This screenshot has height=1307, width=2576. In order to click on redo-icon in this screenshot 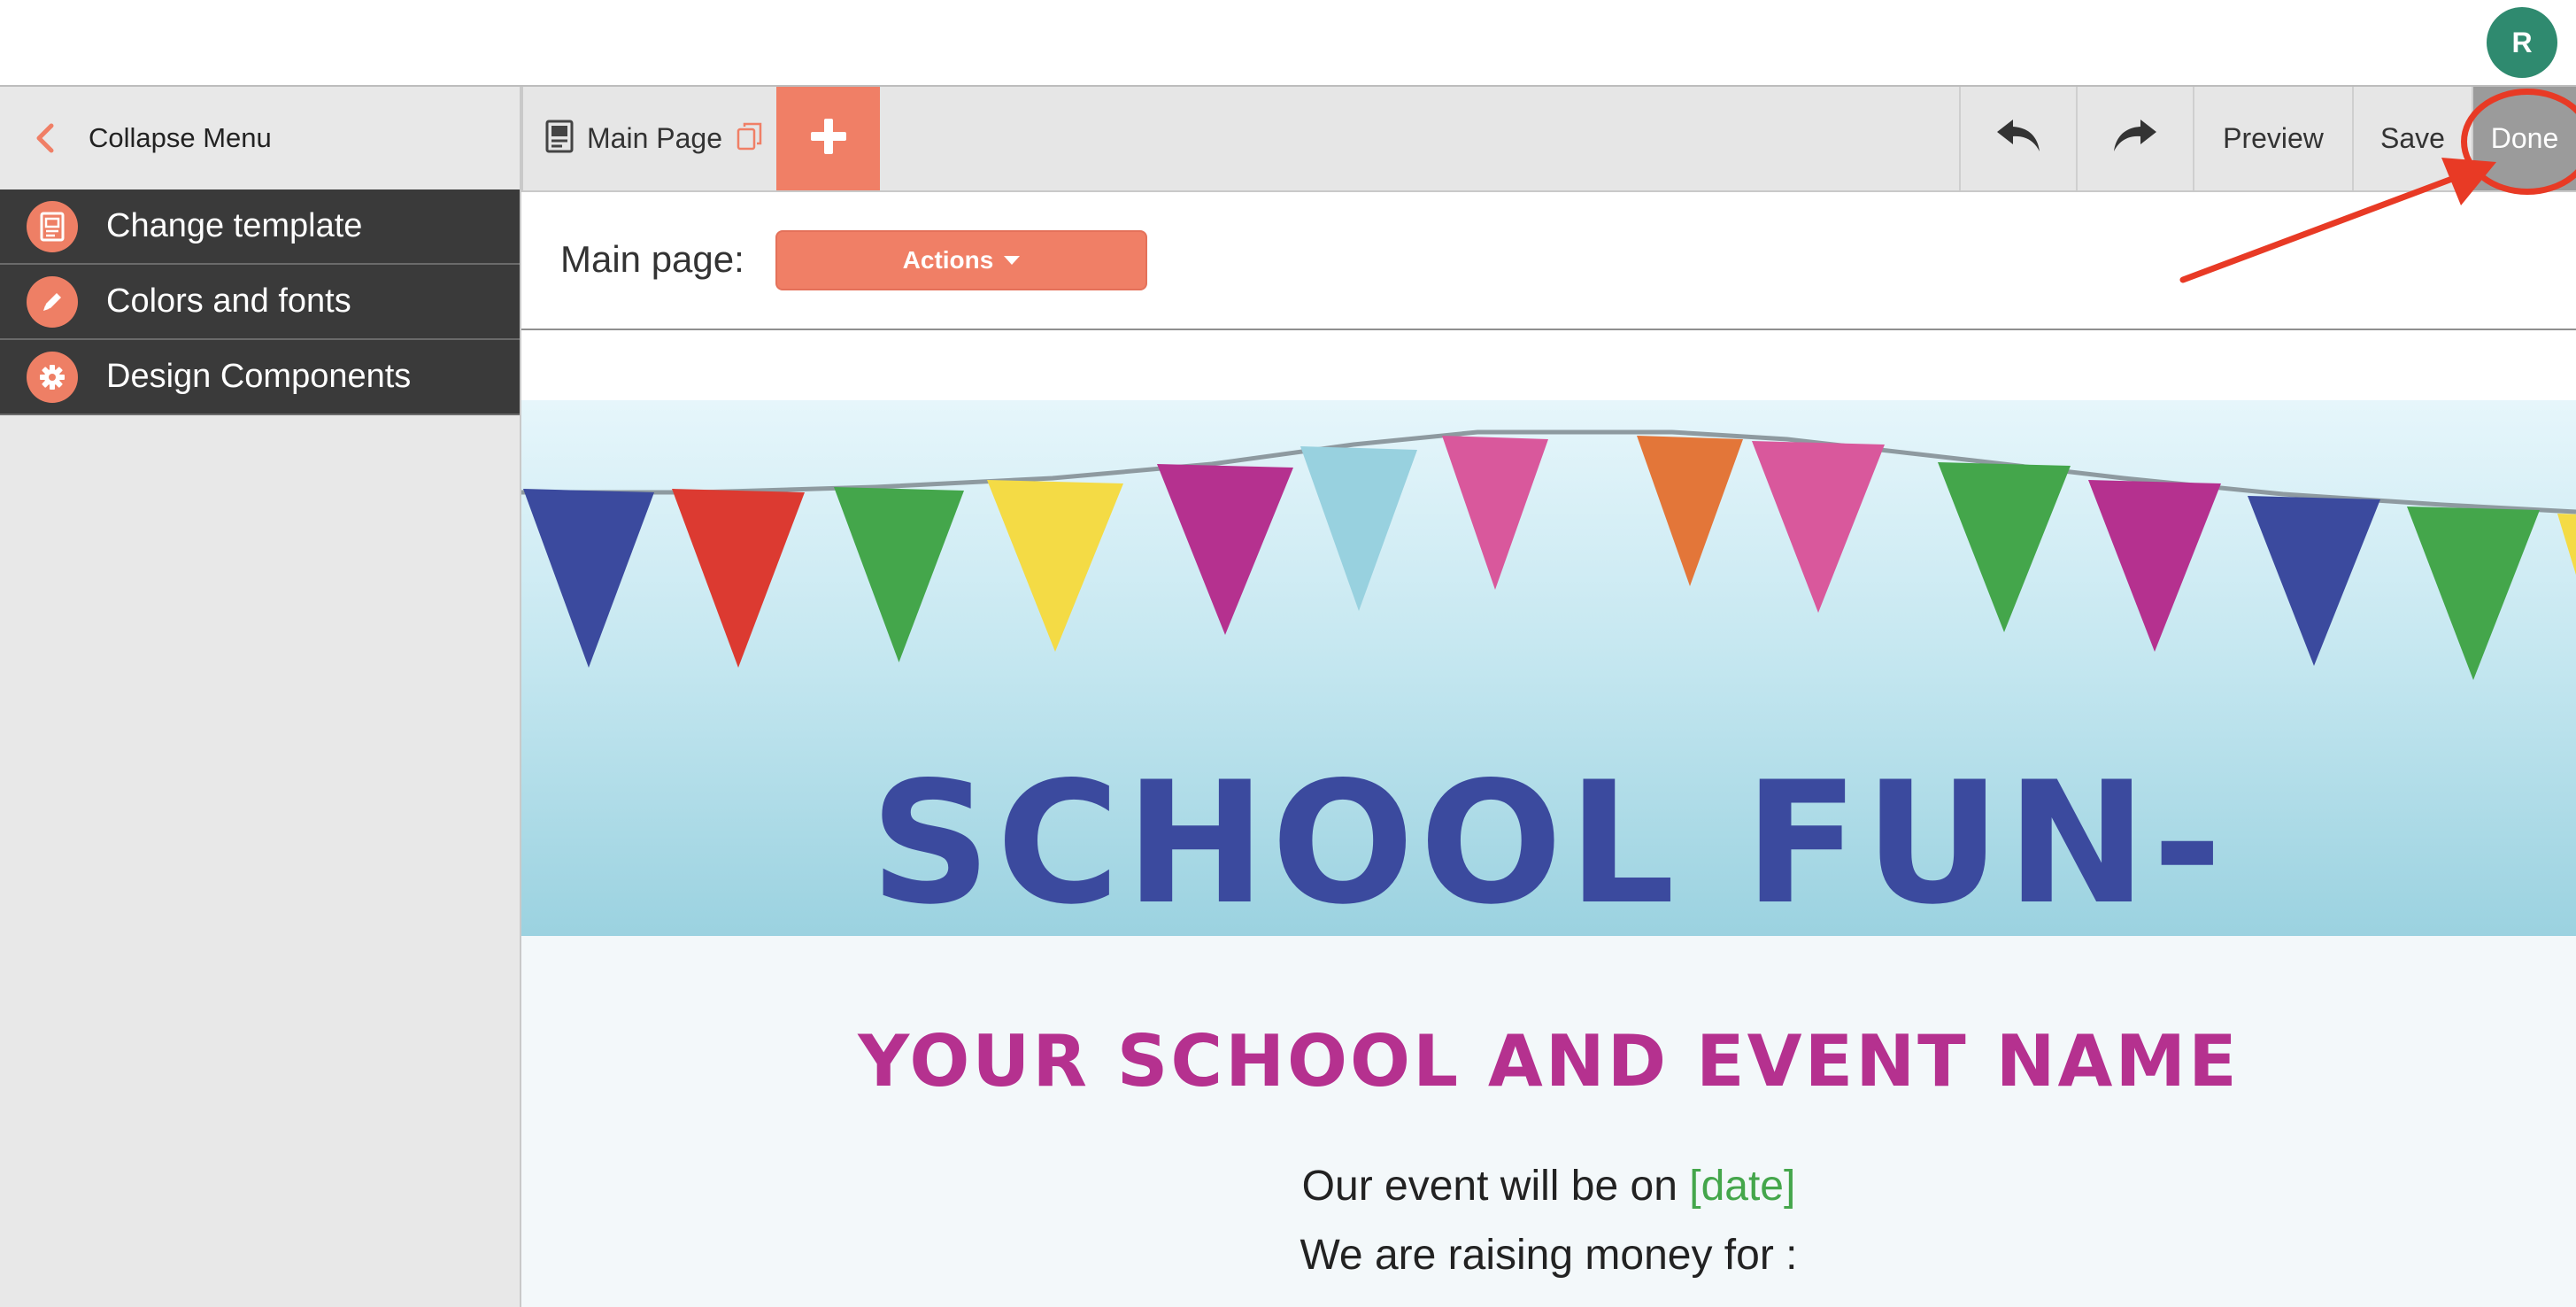, I will do `click(2135, 139)`.